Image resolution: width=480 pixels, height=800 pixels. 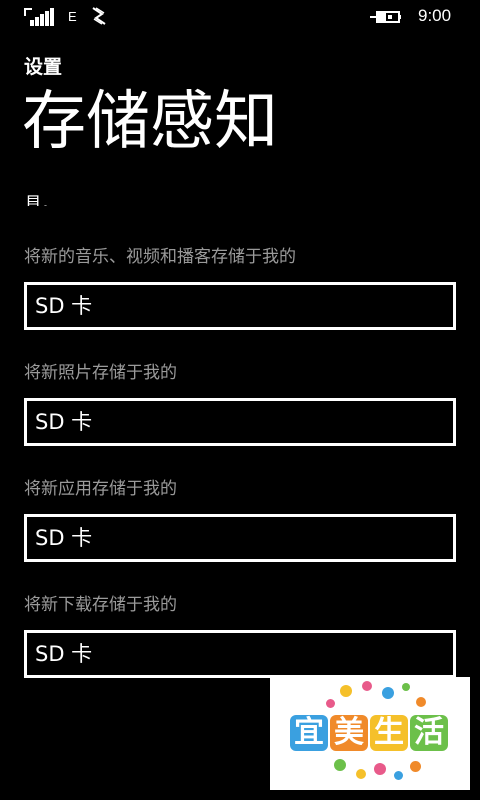 I want to click on photo-storage-select: SD 卡, so click(x=240, y=422).